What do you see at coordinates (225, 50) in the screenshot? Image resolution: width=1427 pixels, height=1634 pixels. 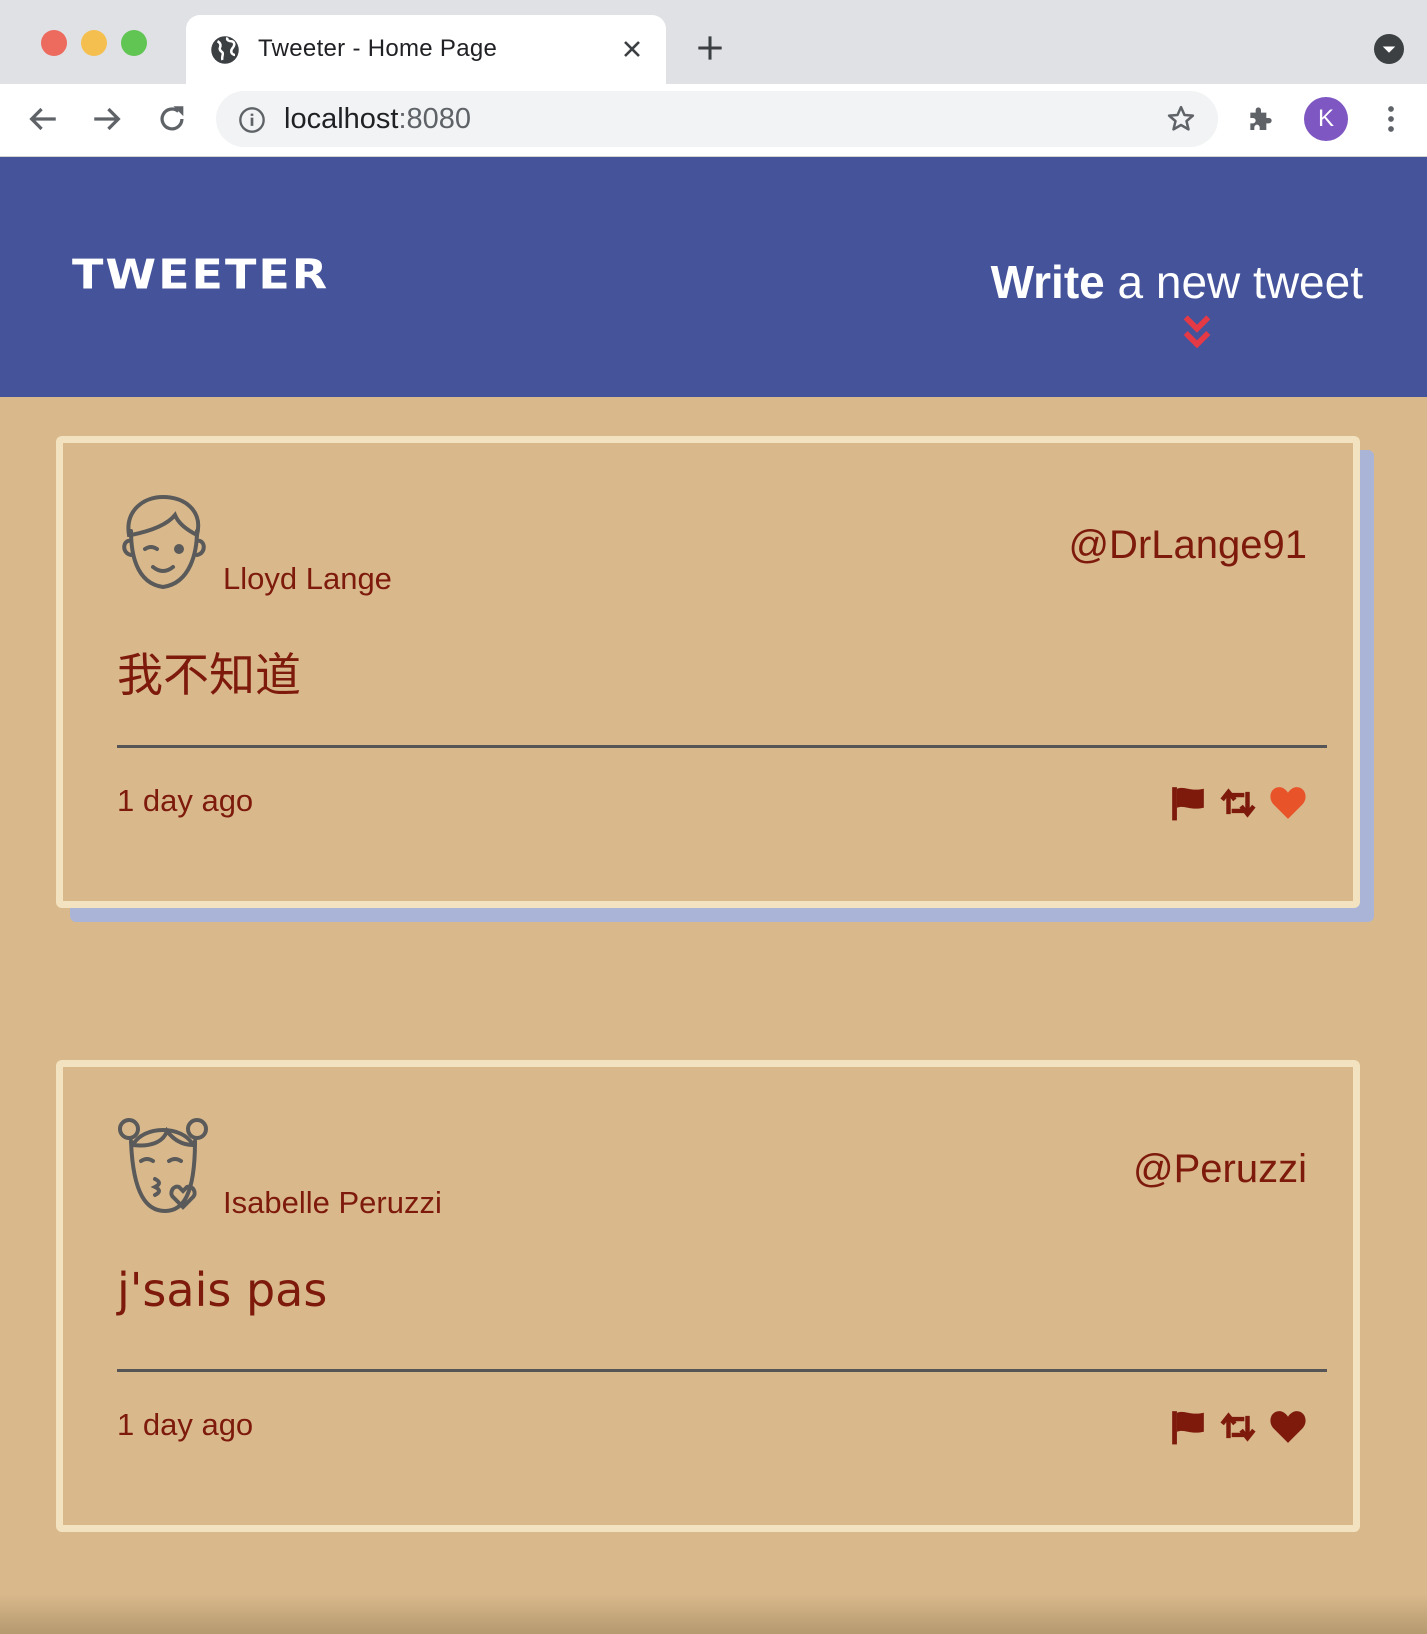 I see `globe-icon` at bounding box center [225, 50].